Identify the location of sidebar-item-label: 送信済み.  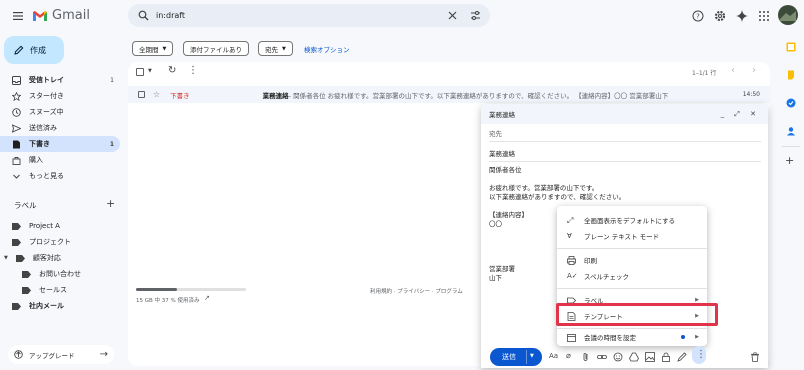
(43, 128).